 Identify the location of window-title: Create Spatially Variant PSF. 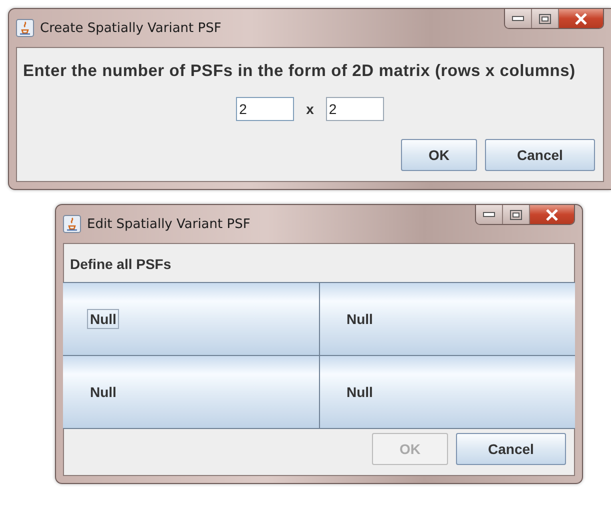
(131, 28).